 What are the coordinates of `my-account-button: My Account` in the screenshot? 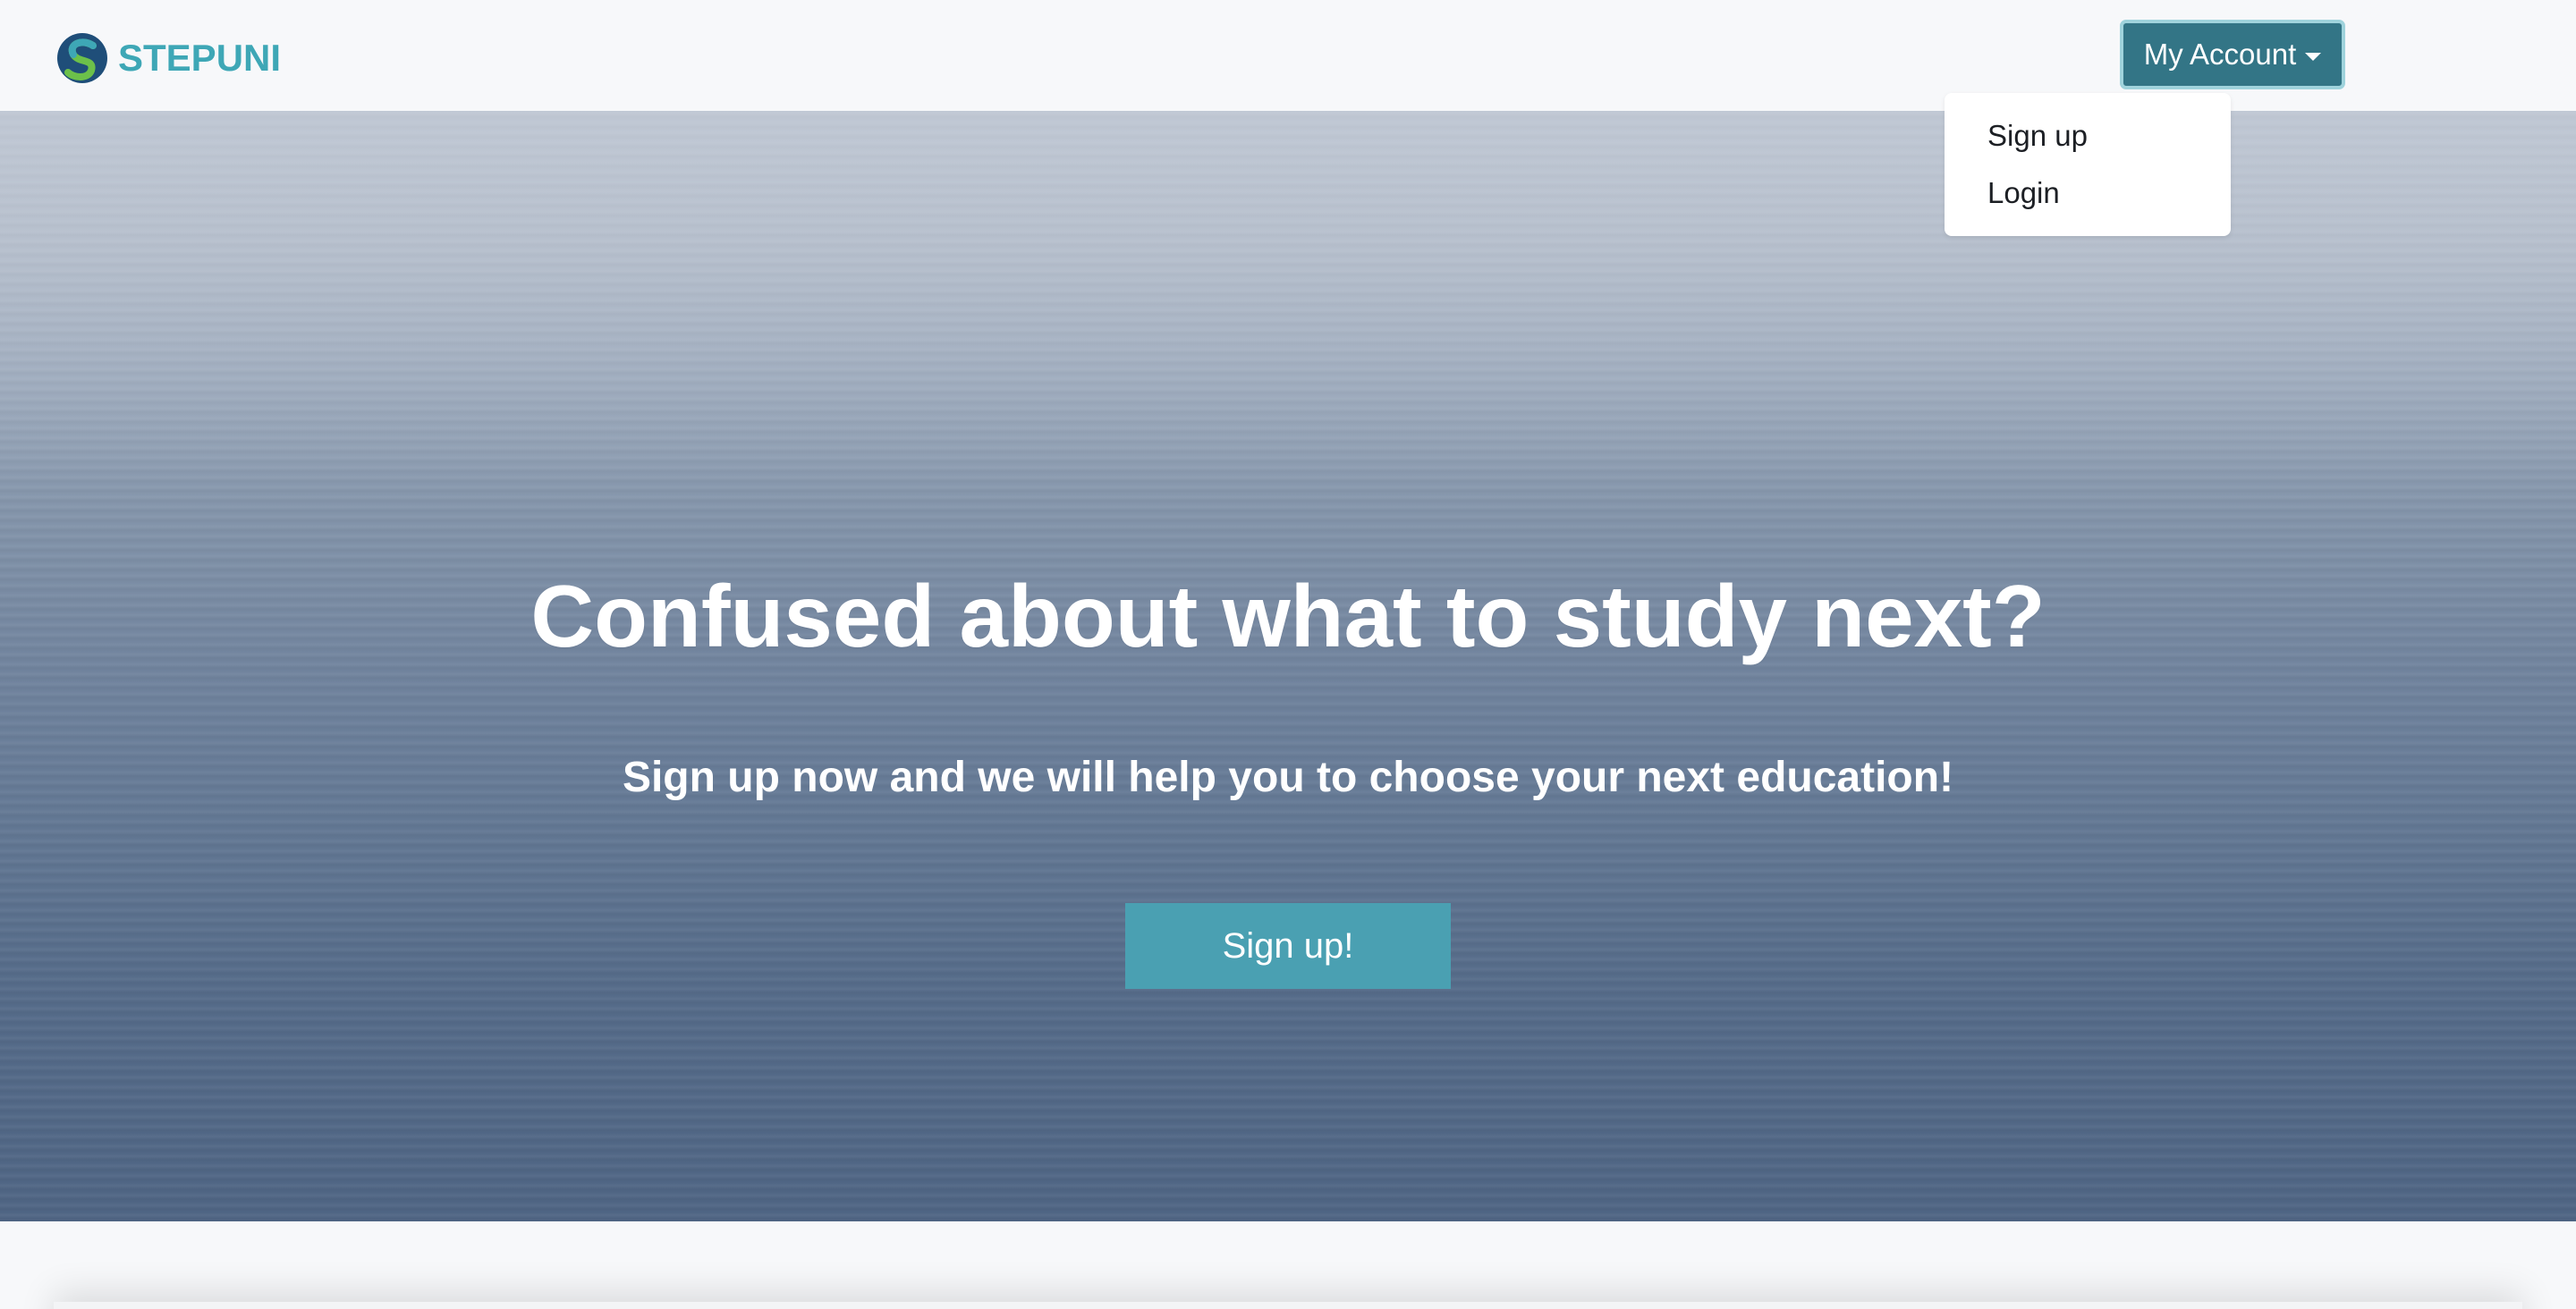 It's located at (2232, 54).